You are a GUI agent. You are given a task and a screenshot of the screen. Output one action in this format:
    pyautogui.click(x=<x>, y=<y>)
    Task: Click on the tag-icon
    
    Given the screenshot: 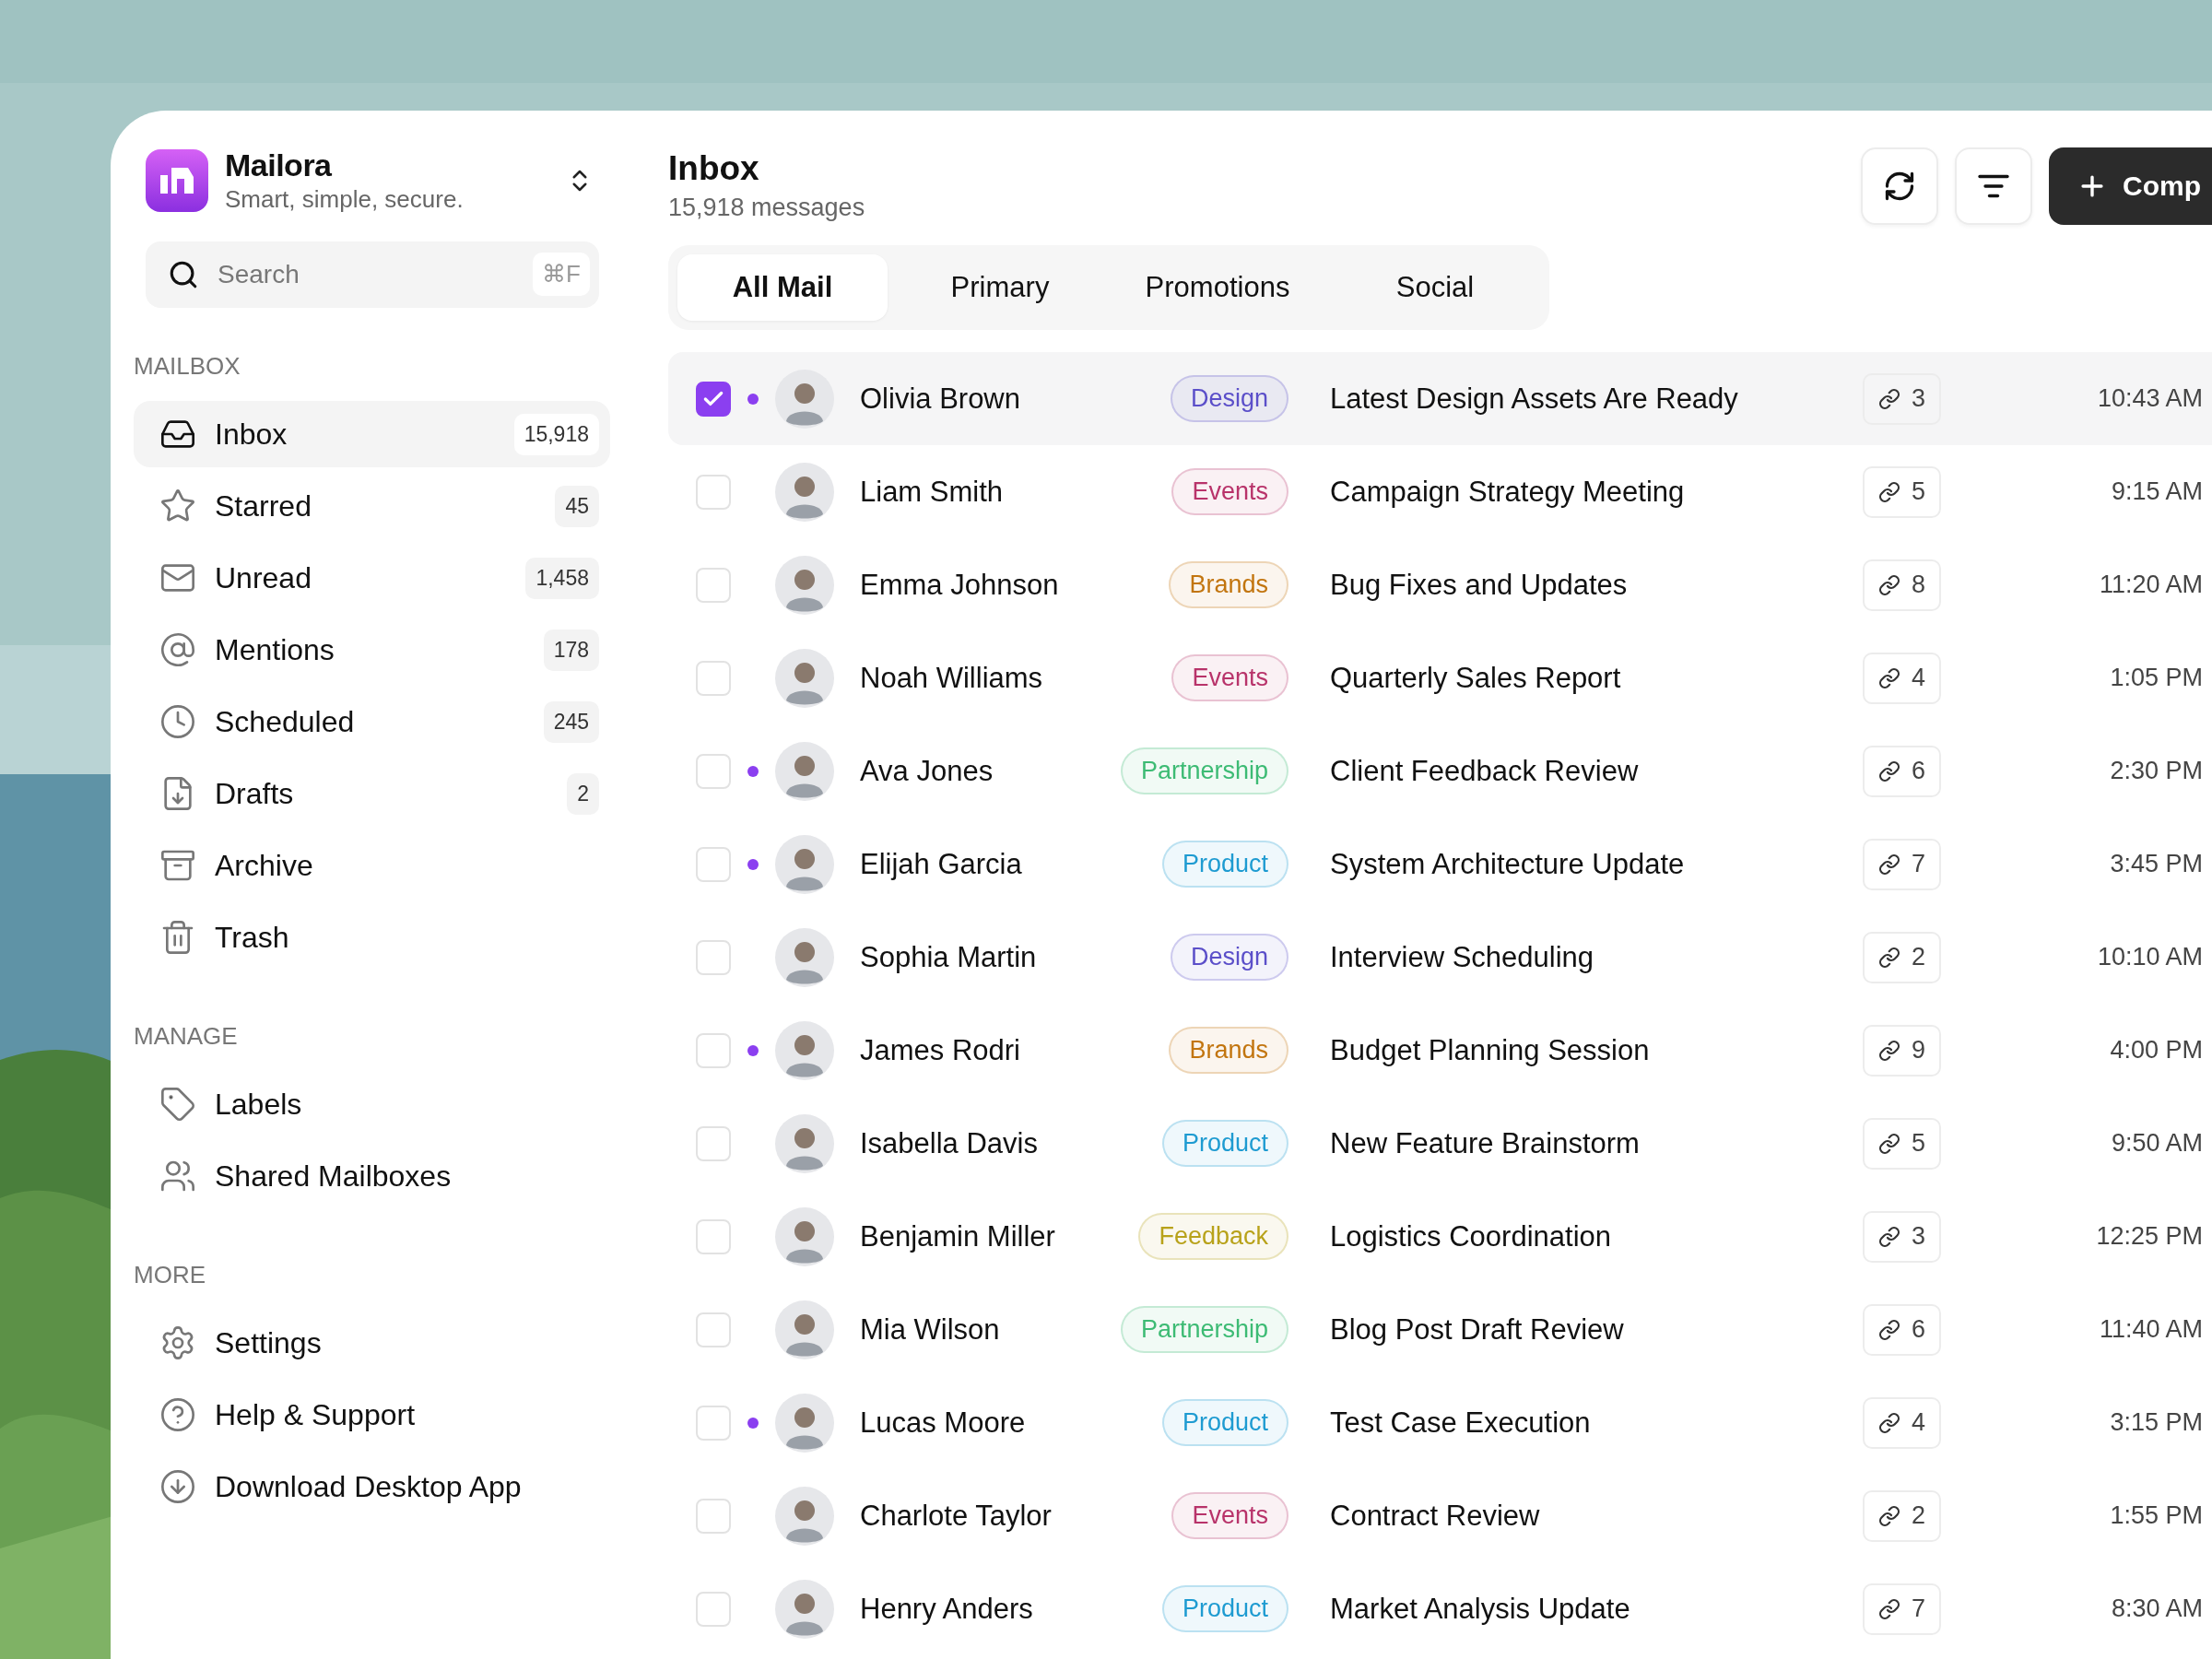 What is the action you would take?
    pyautogui.click(x=177, y=1104)
    